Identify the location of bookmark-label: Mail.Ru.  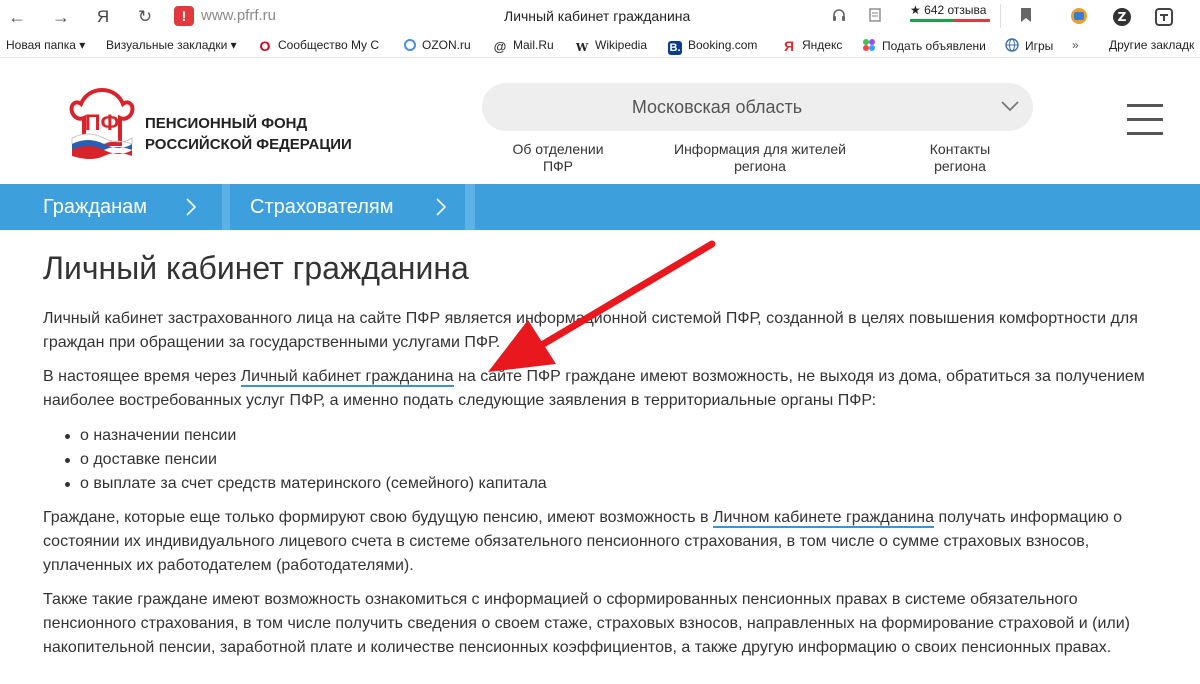
(533, 45).